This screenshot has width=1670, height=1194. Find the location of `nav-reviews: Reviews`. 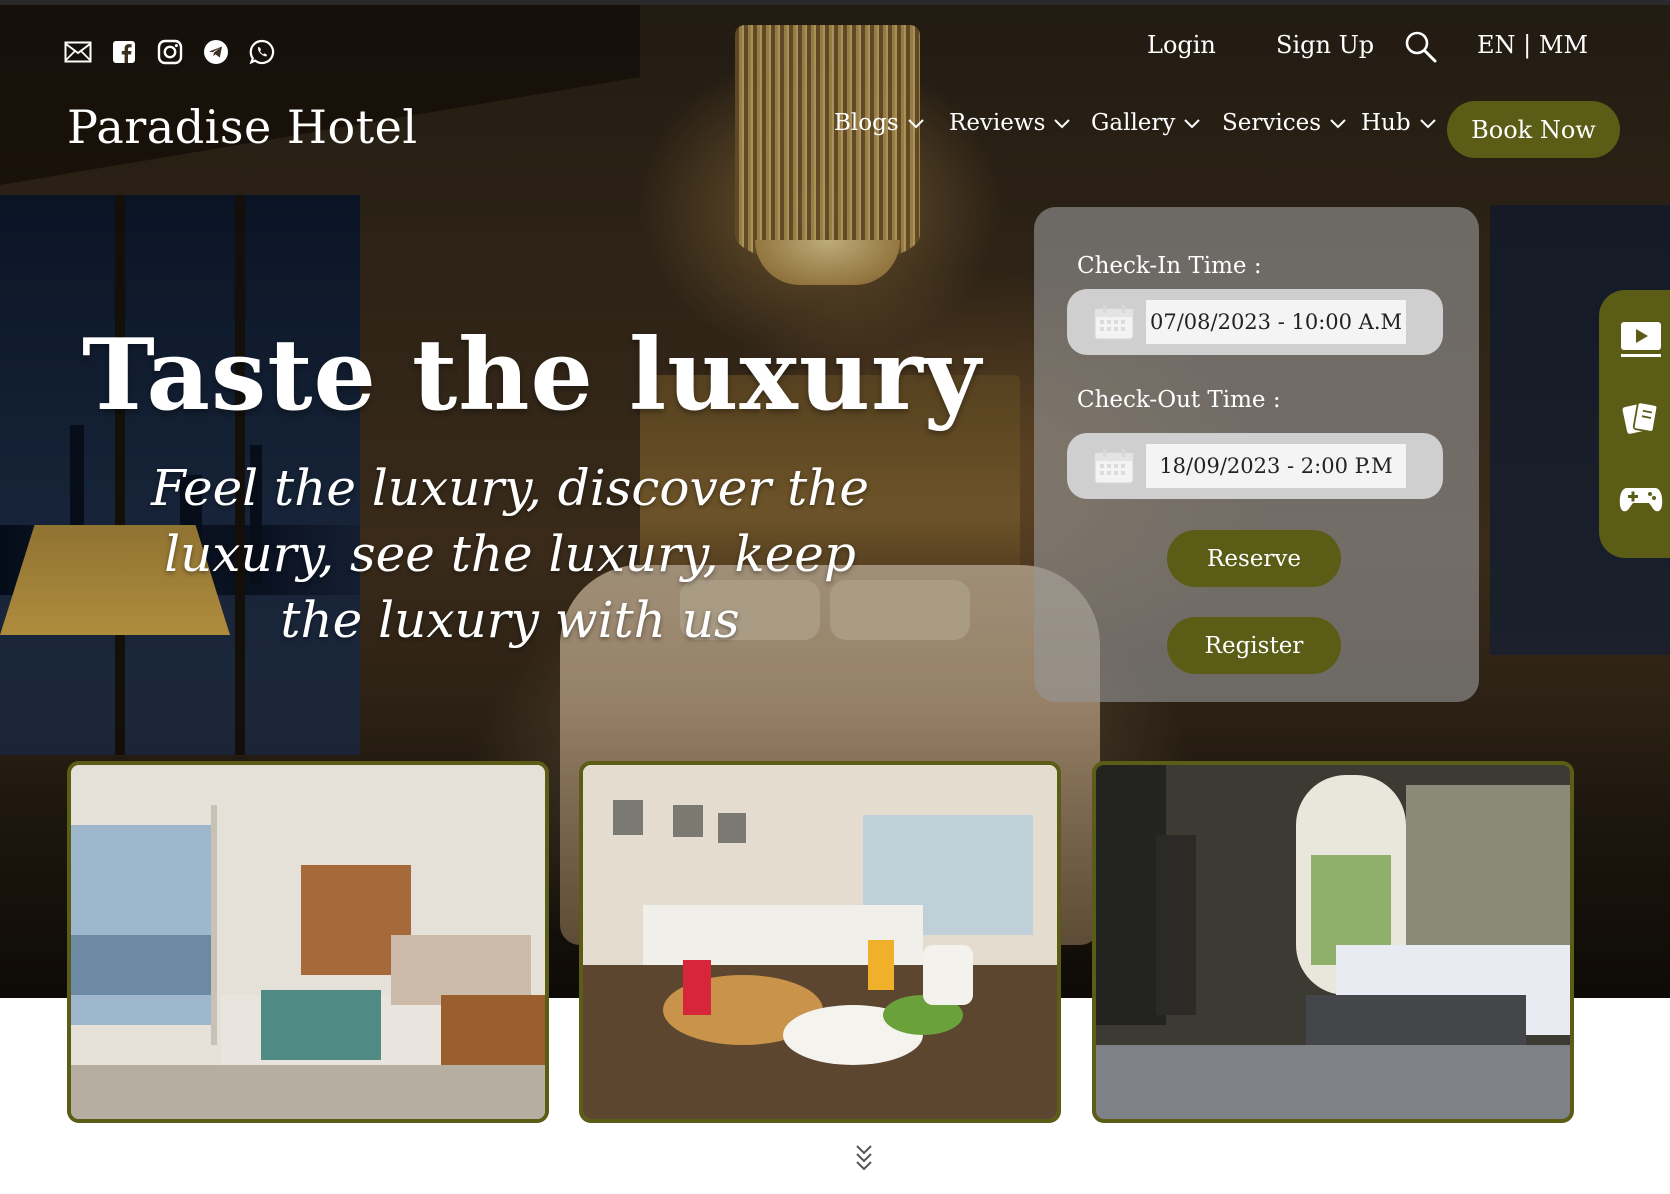

nav-reviews: Reviews is located at coordinates (1010, 123).